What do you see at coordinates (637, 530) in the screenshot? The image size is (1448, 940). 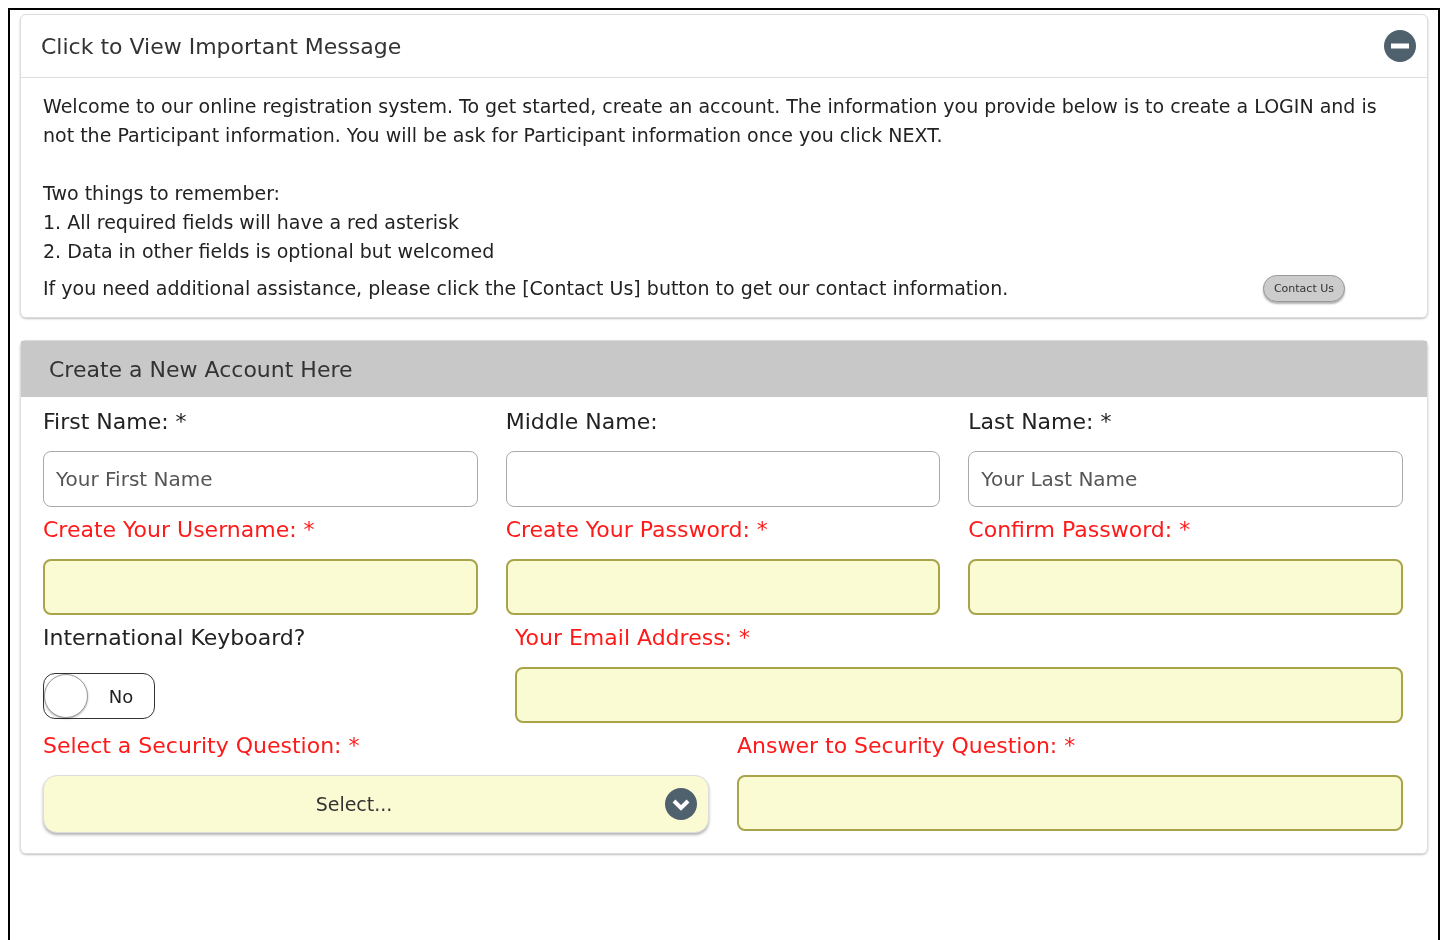 I see `field-label: Create Your Password: *` at bounding box center [637, 530].